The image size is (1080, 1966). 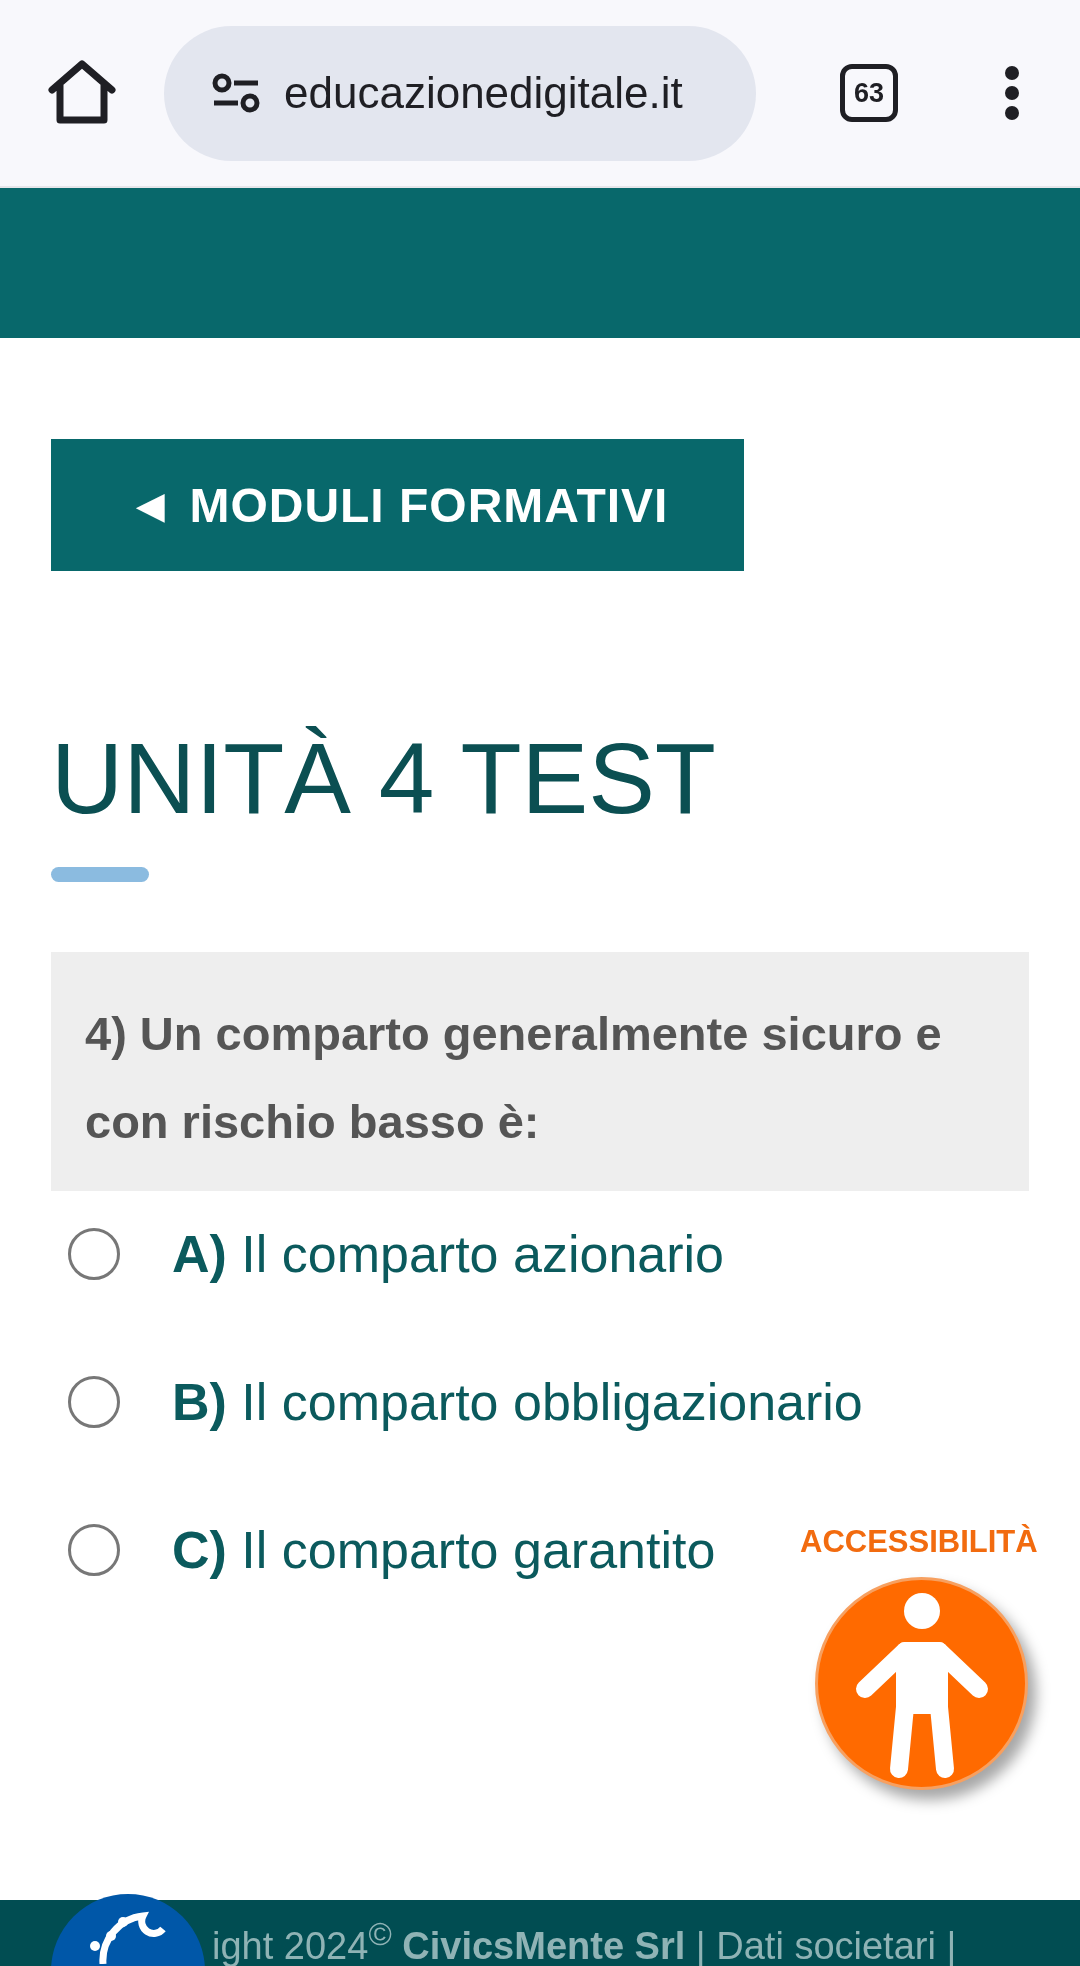 What do you see at coordinates (919, 1542) in the screenshot?
I see `accessibility-label: ACCESSIBILITÀ` at bounding box center [919, 1542].